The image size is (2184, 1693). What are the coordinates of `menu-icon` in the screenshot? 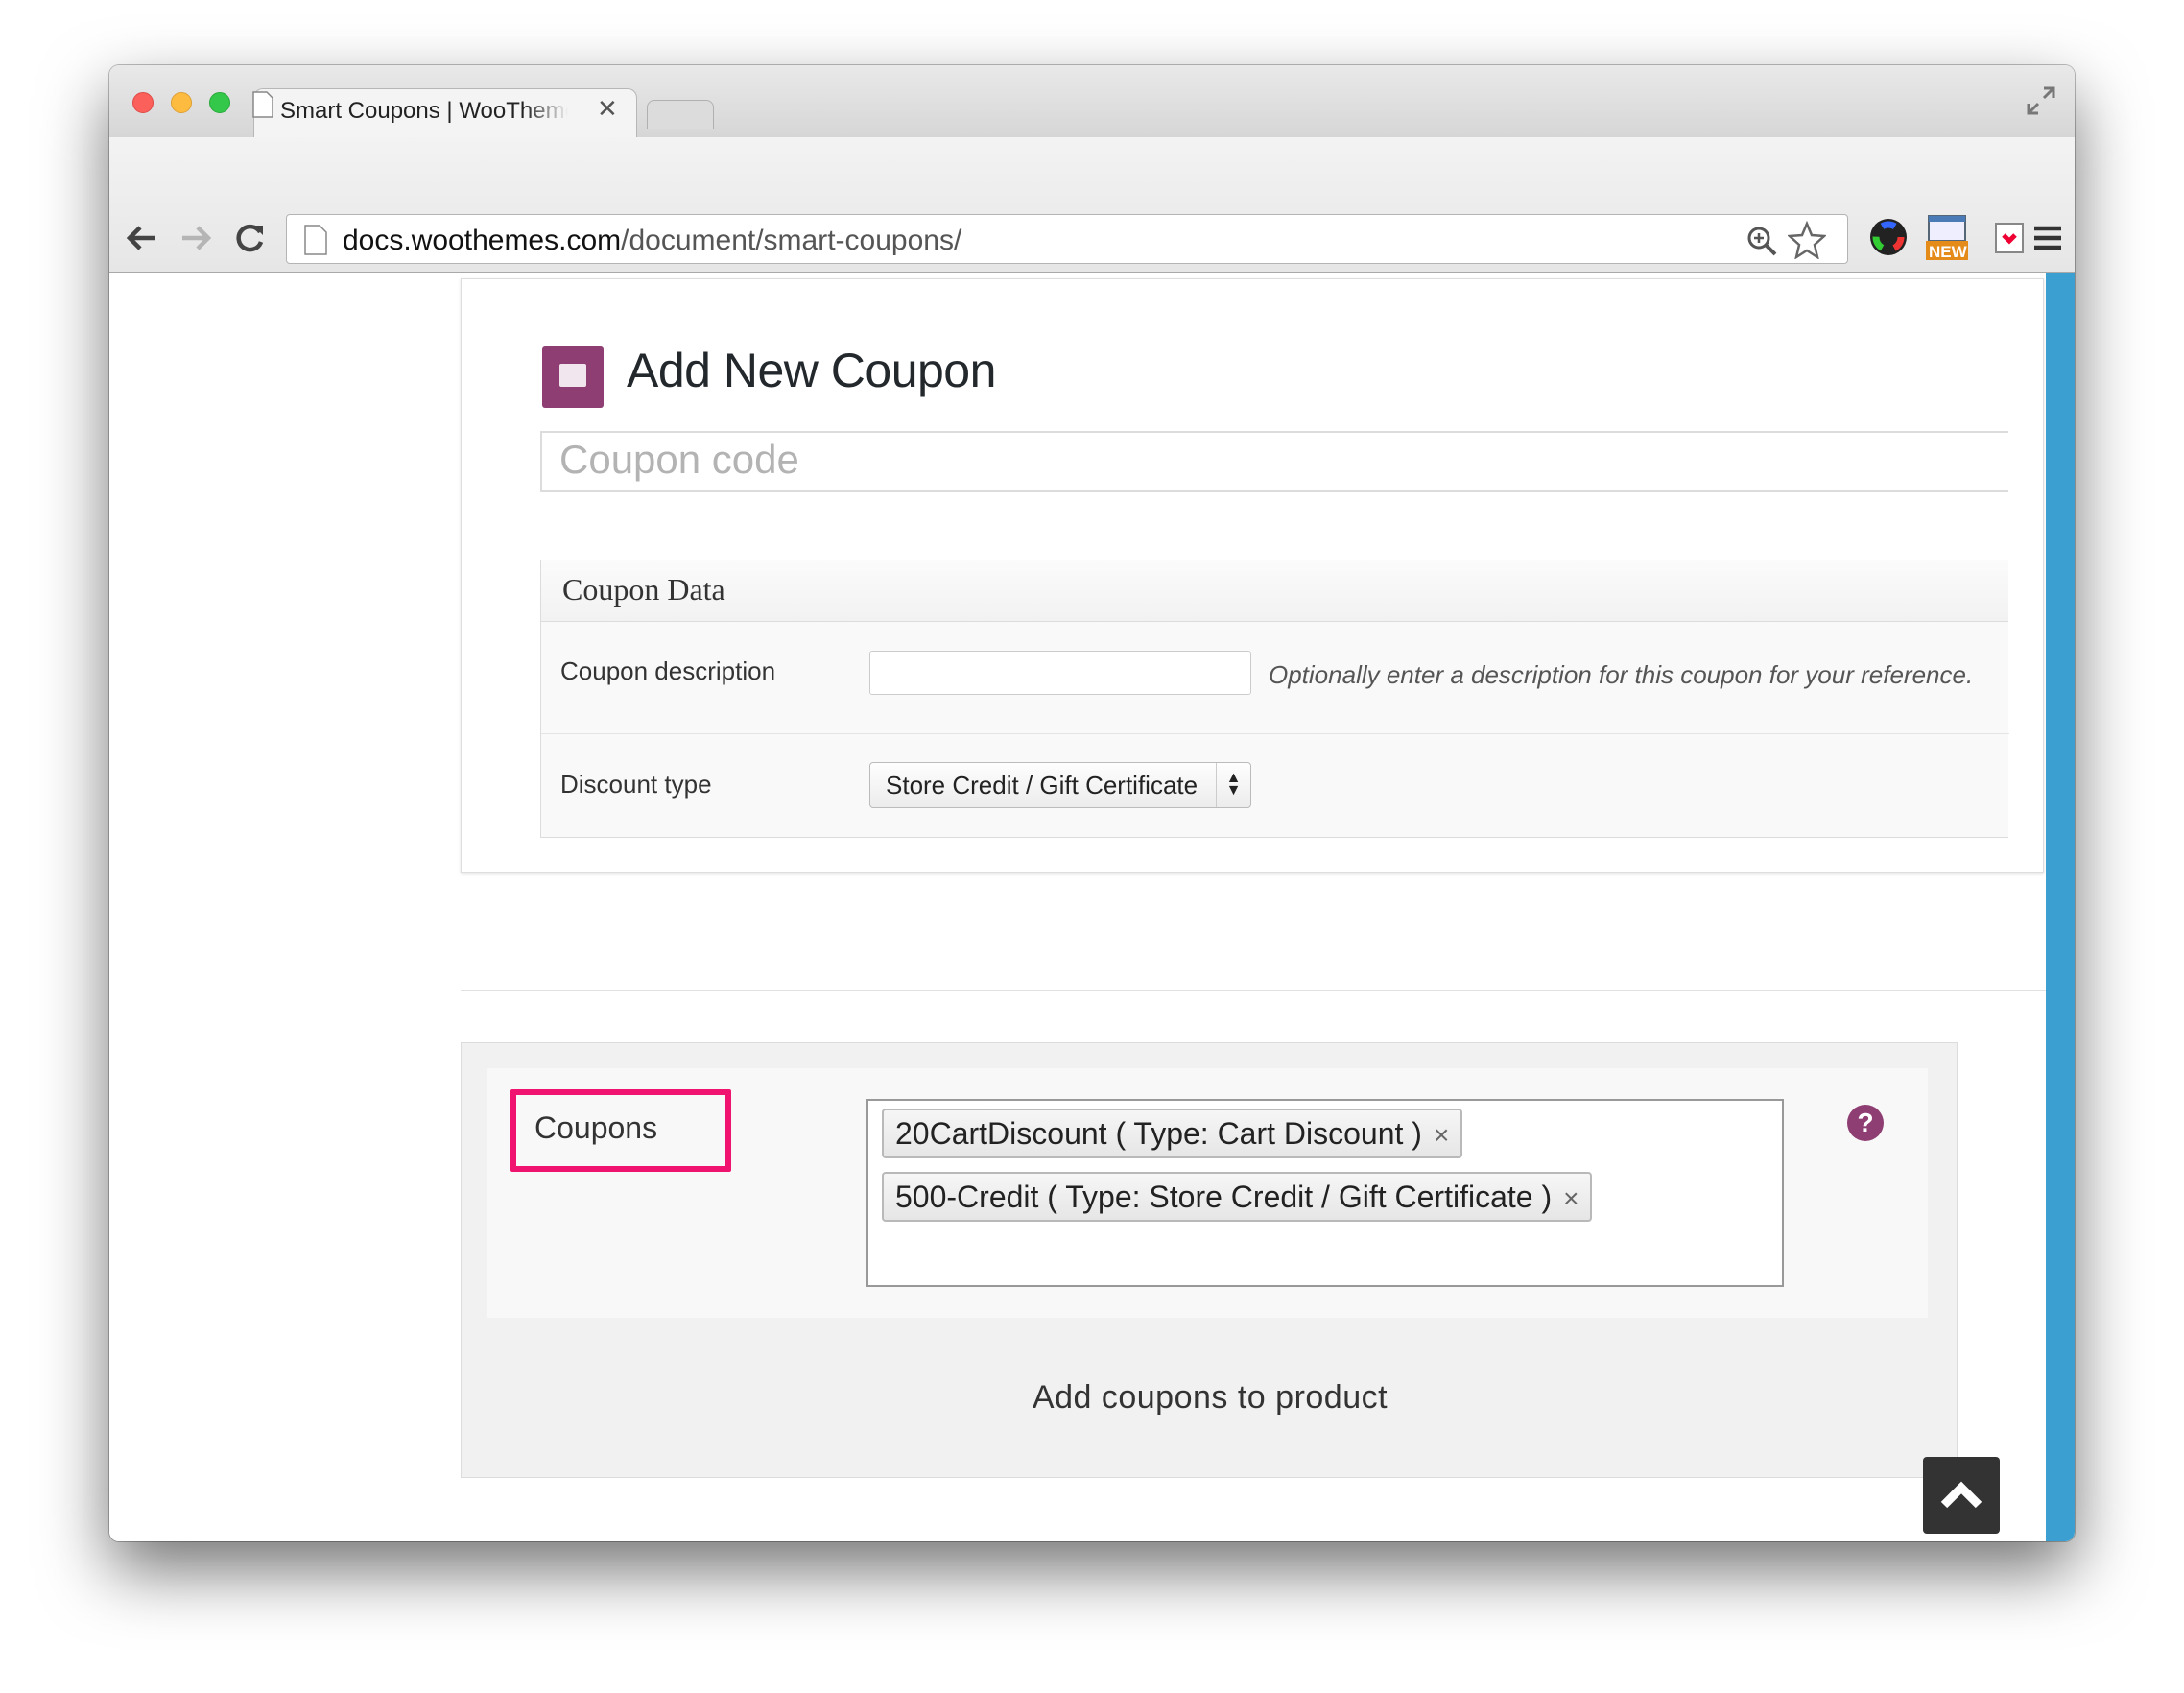 It's located at (2048, 240).